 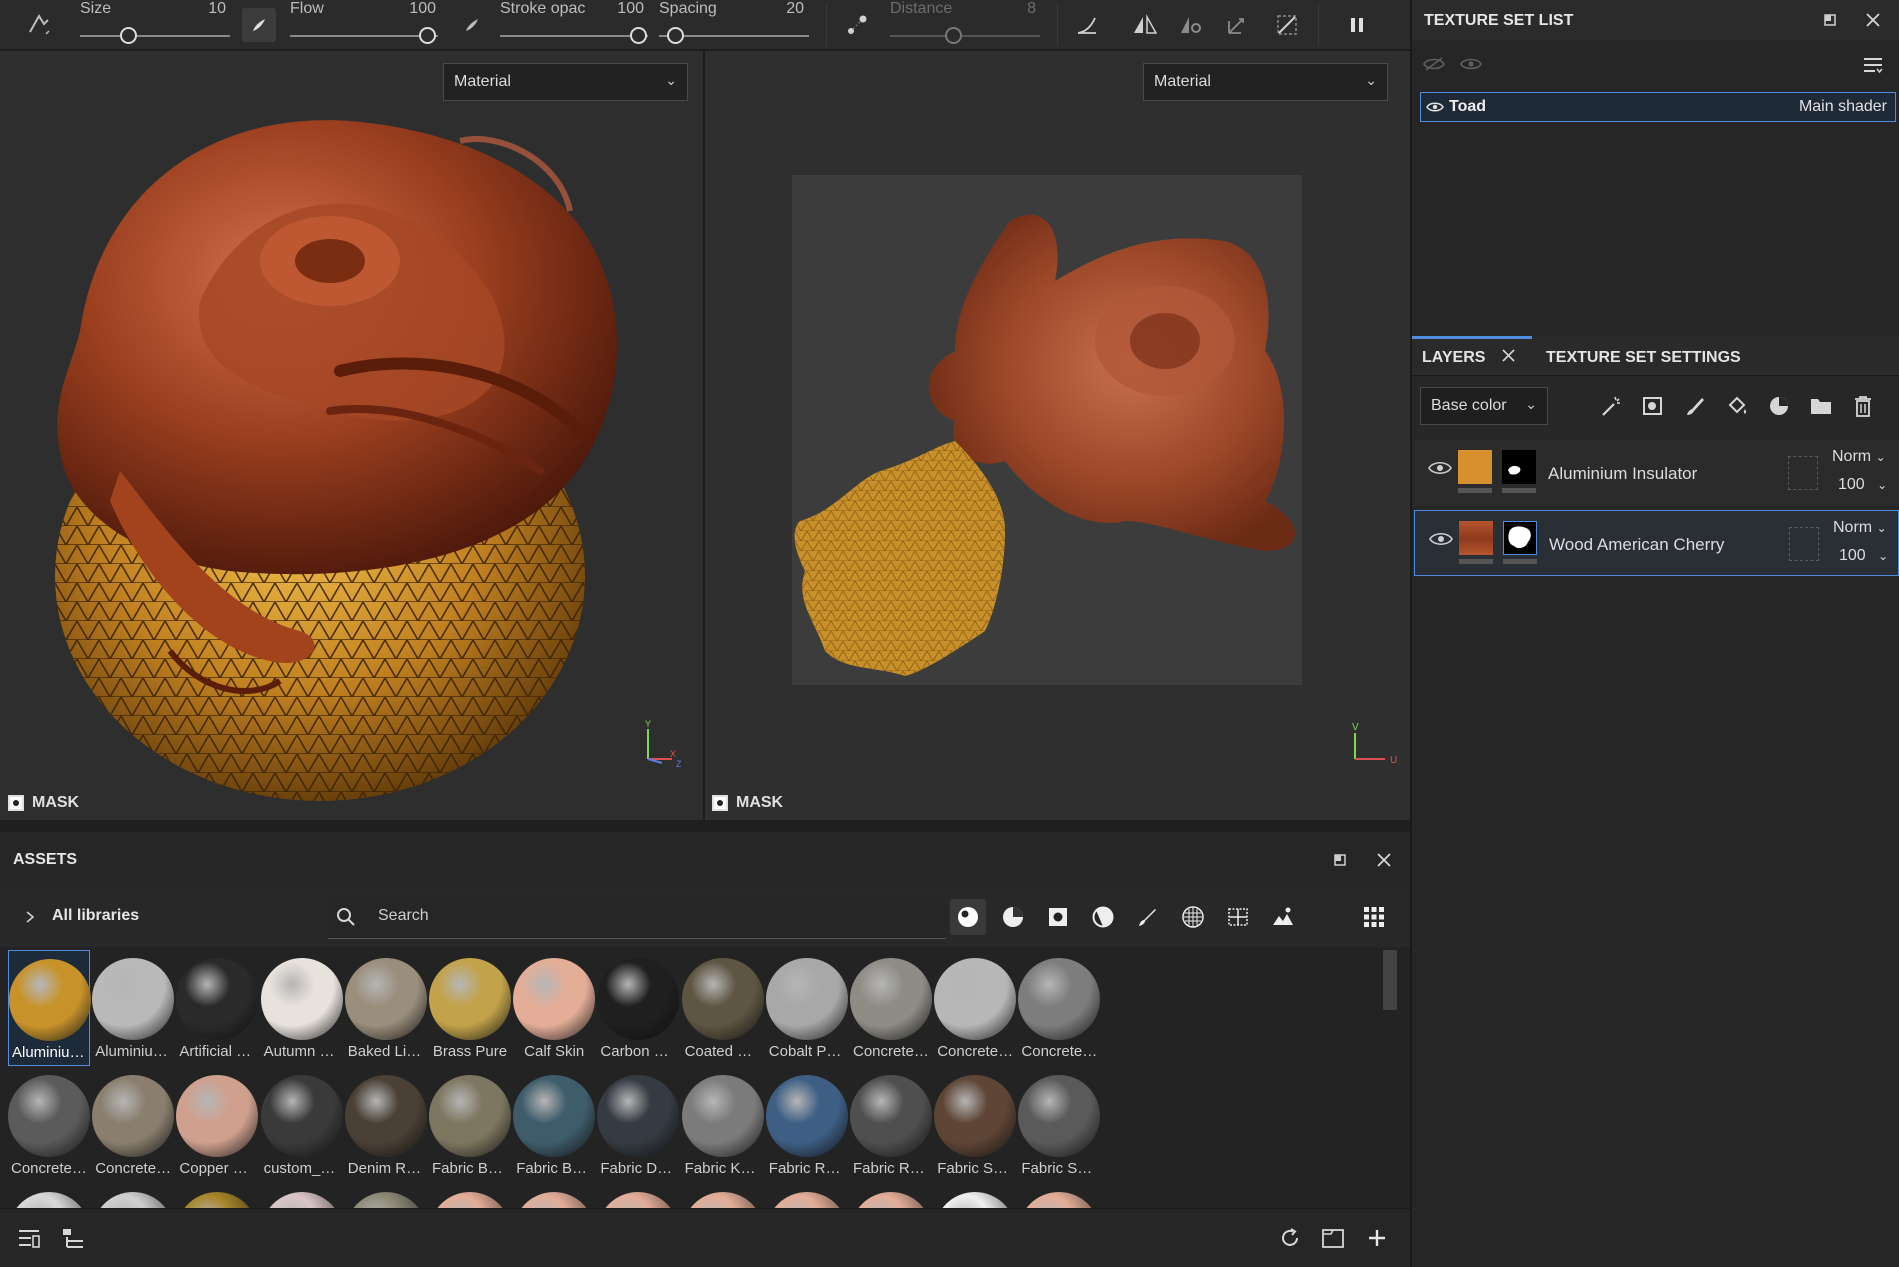 What do you see at coordinates (128, 35) in the screenshot?
I see `size-slider-knob` at bounding box center [128, 35].